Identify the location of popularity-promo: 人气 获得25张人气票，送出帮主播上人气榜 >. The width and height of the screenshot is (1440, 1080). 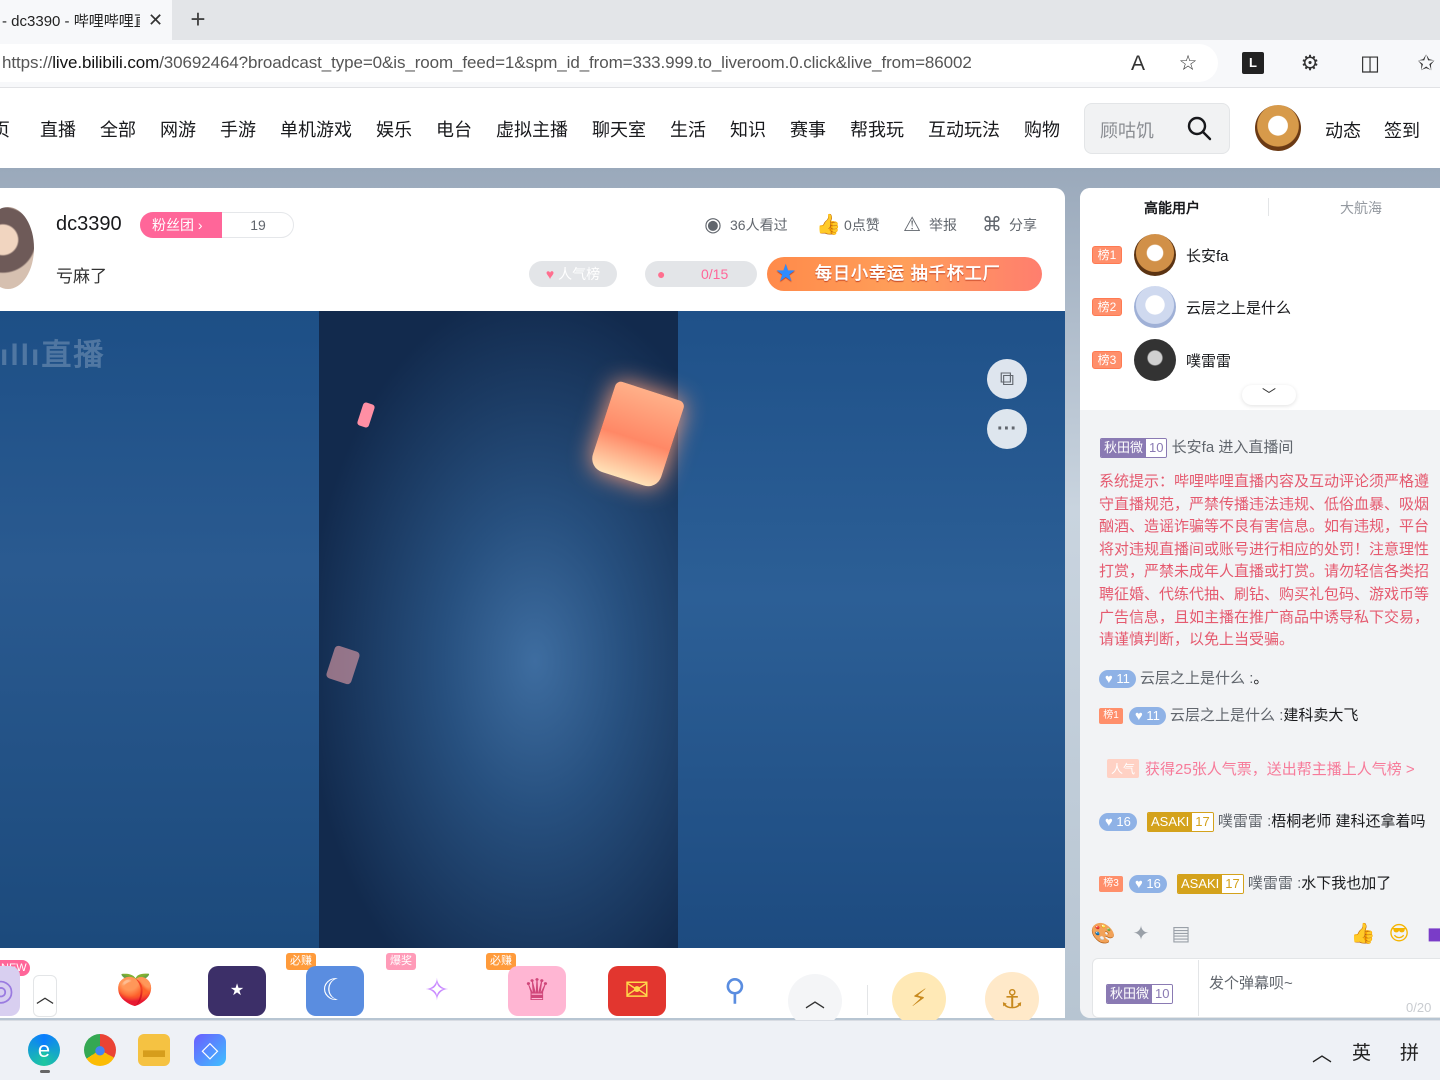
(1261, 768).